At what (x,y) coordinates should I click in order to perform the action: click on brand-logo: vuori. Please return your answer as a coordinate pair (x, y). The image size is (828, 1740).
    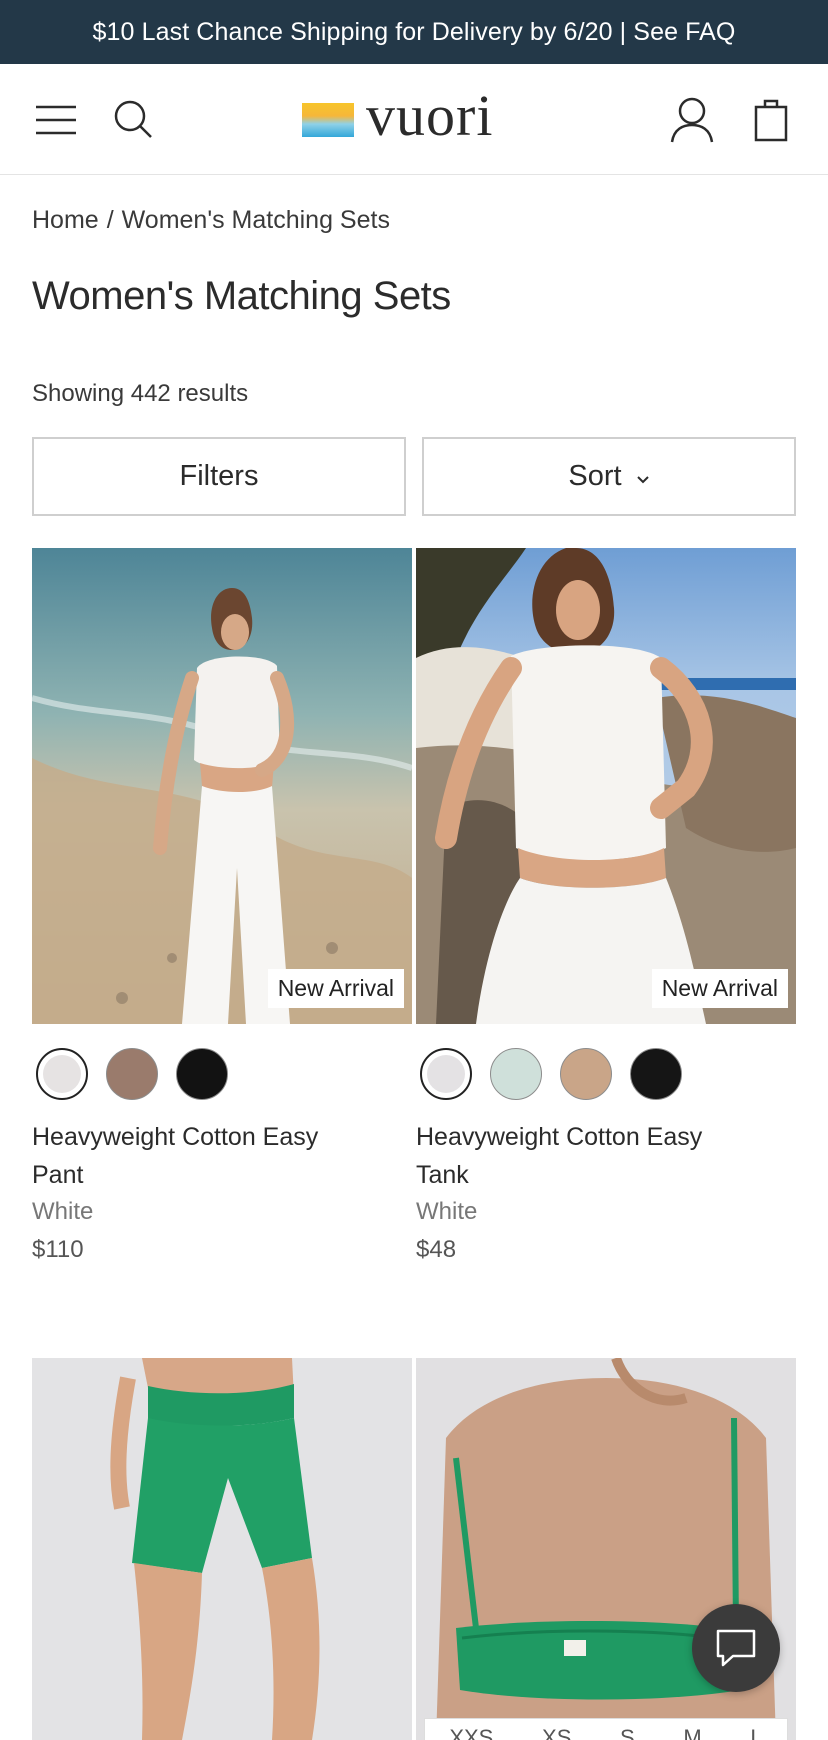
    Looking at the image, I should click on (417, 119).